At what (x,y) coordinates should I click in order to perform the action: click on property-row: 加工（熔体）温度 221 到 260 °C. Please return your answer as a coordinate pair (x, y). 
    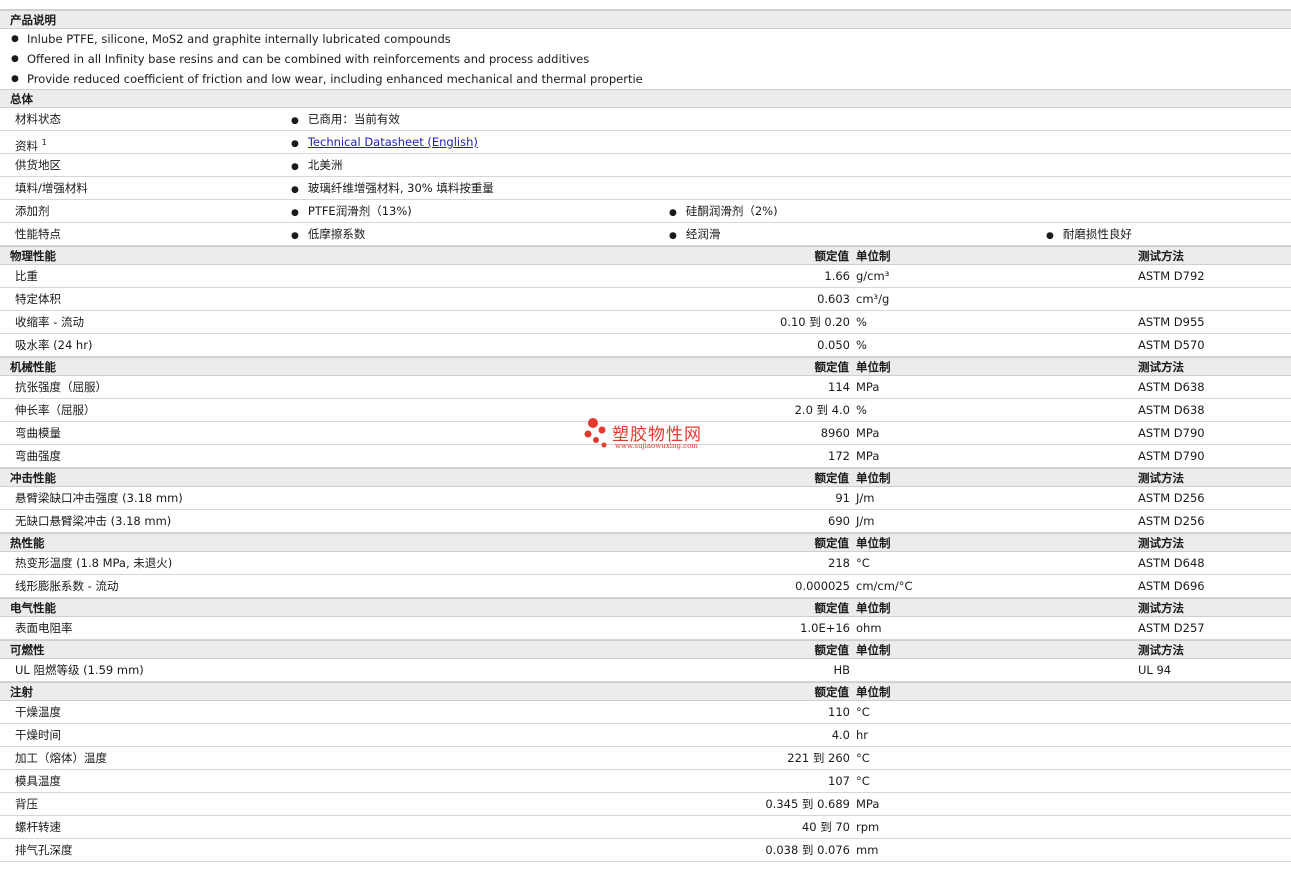
    Looking at the image, I should click on (645, 758).